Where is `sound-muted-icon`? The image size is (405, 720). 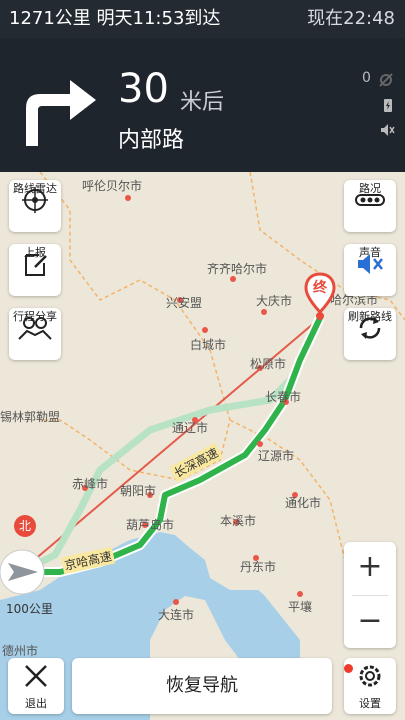 sound-muted-icon is located at coordinates (370, 264).